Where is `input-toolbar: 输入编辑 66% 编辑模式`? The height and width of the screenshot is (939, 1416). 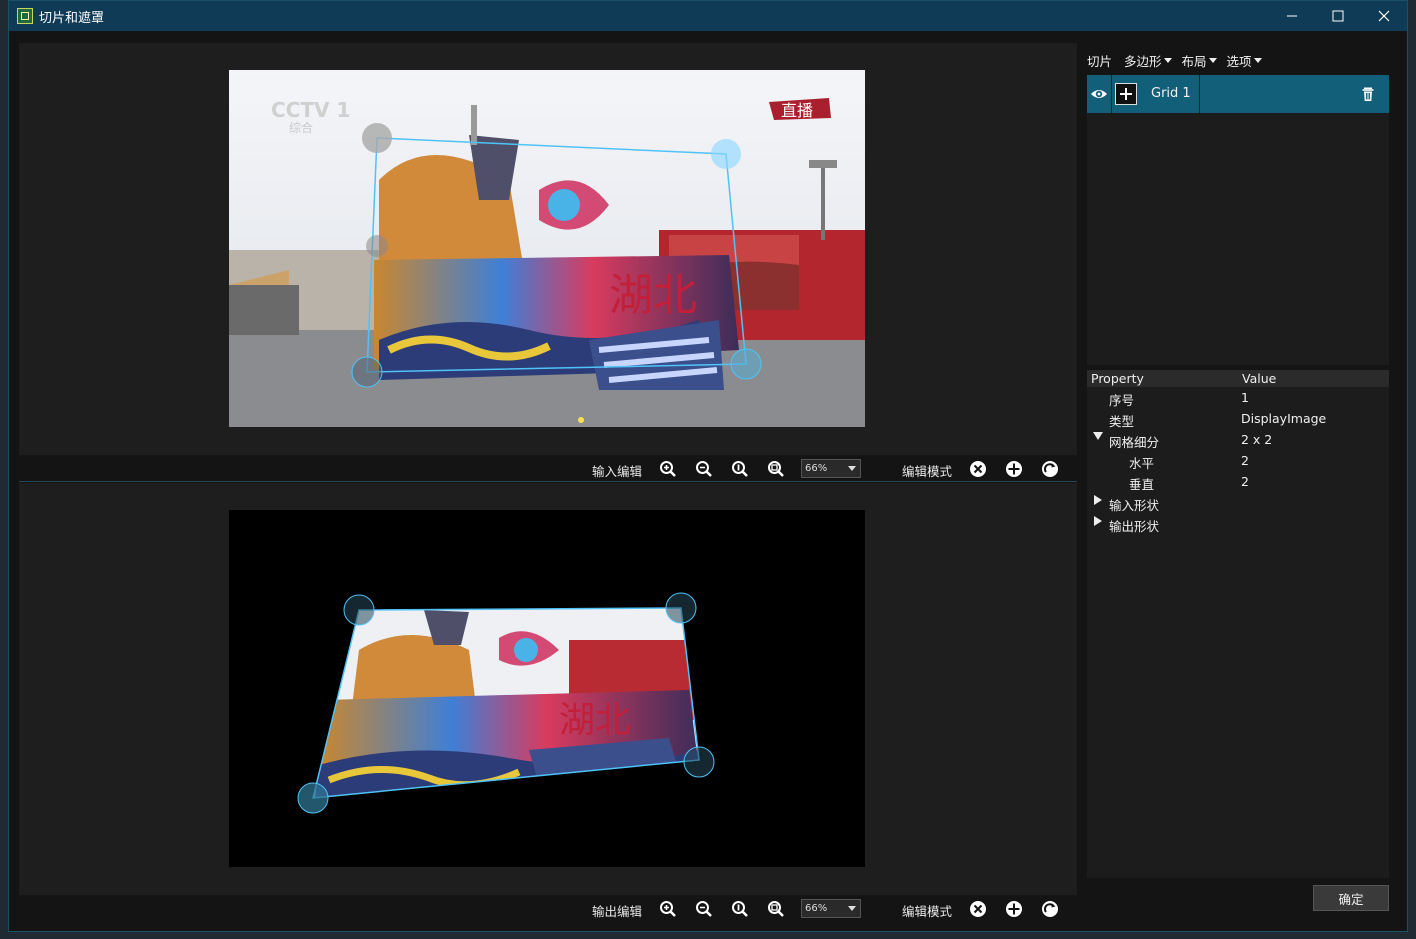
input-toolbar: 输入编辑 66% 编辑模式 is located at coordinates (548, 469).